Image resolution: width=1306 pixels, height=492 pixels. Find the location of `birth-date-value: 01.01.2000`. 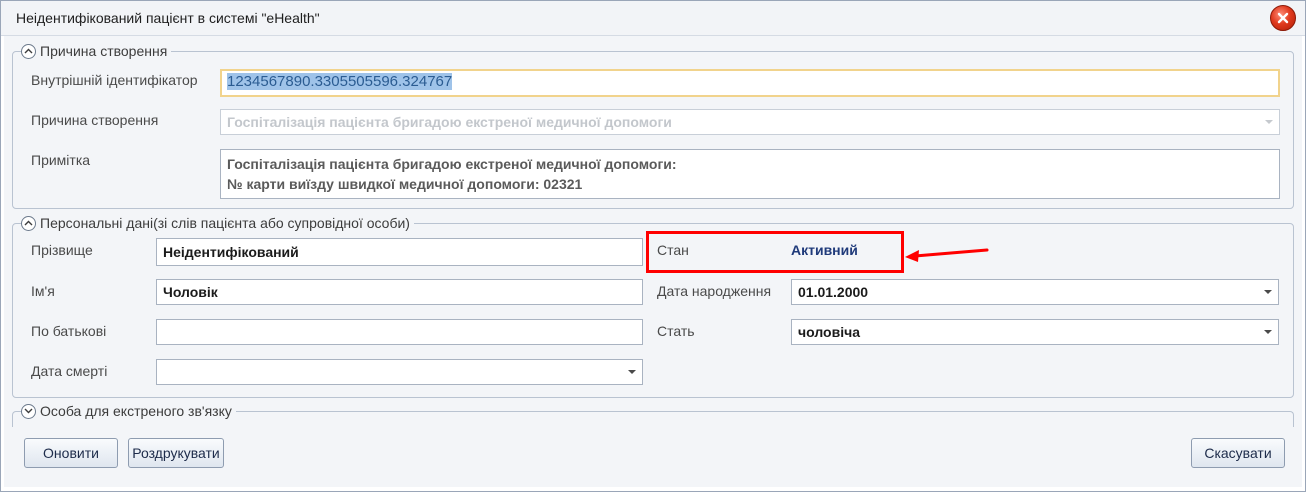

birth-date-value: 01.01.2000 is located at coordinates (833, 292).